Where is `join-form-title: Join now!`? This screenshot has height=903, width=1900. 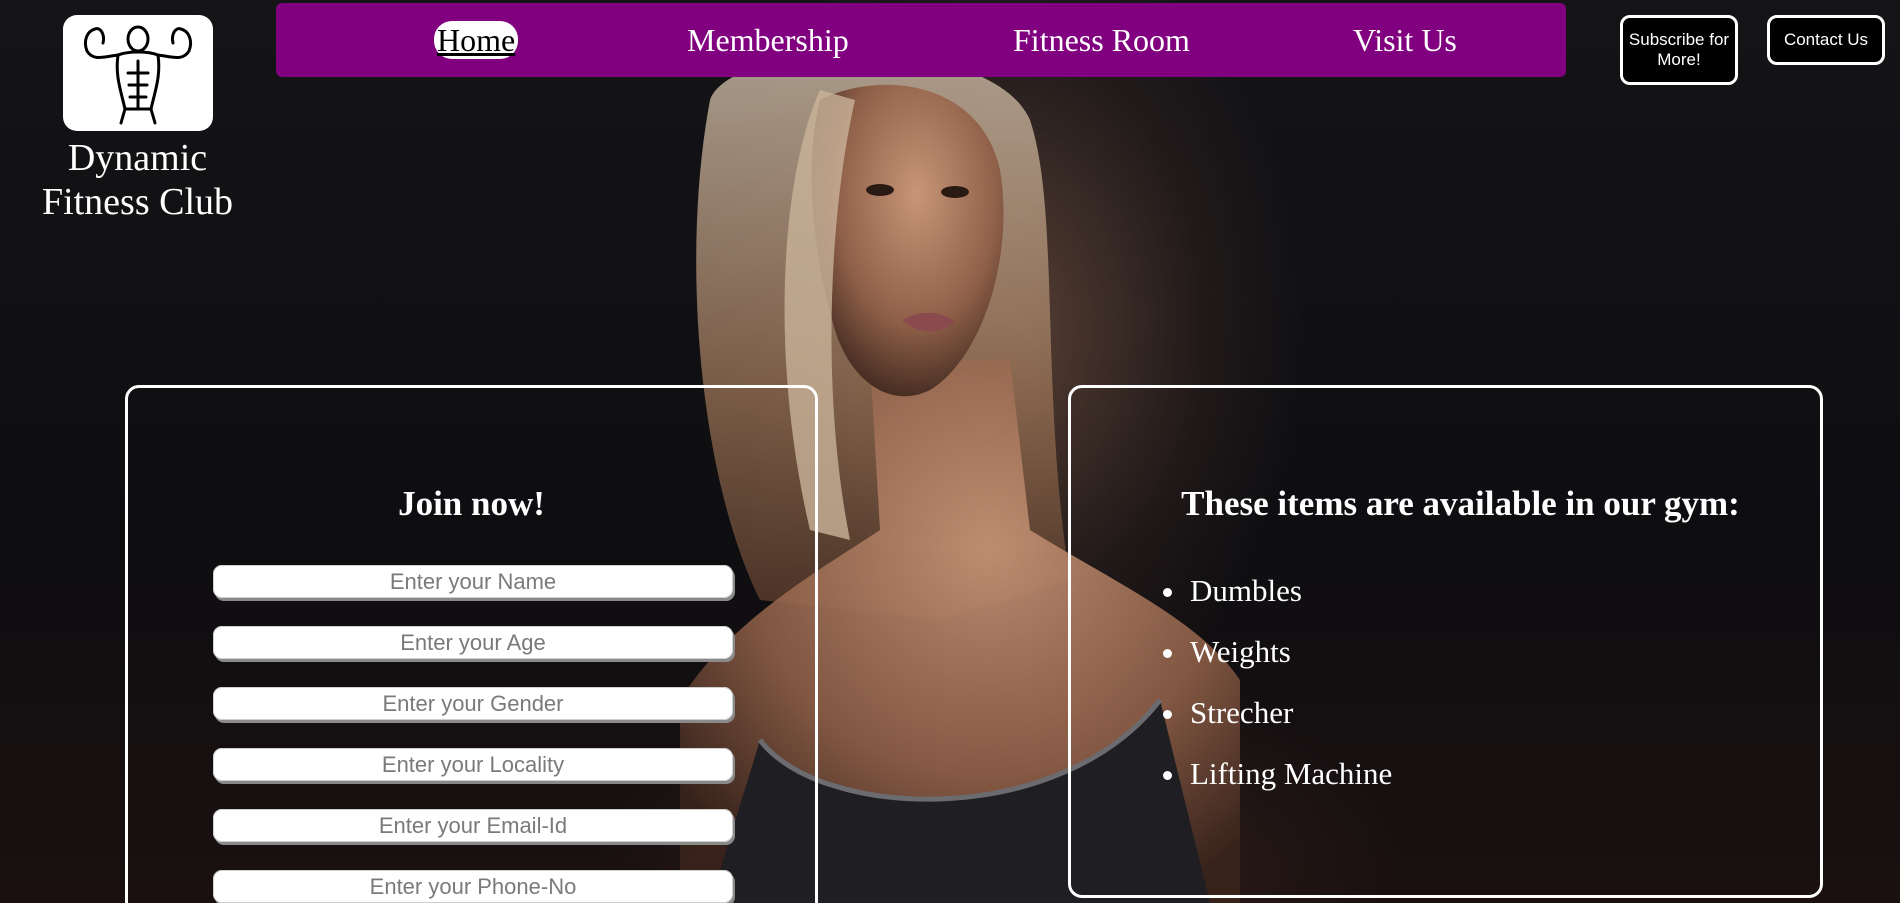
join-form-title: Join now! is located at coordinates (471, 503).